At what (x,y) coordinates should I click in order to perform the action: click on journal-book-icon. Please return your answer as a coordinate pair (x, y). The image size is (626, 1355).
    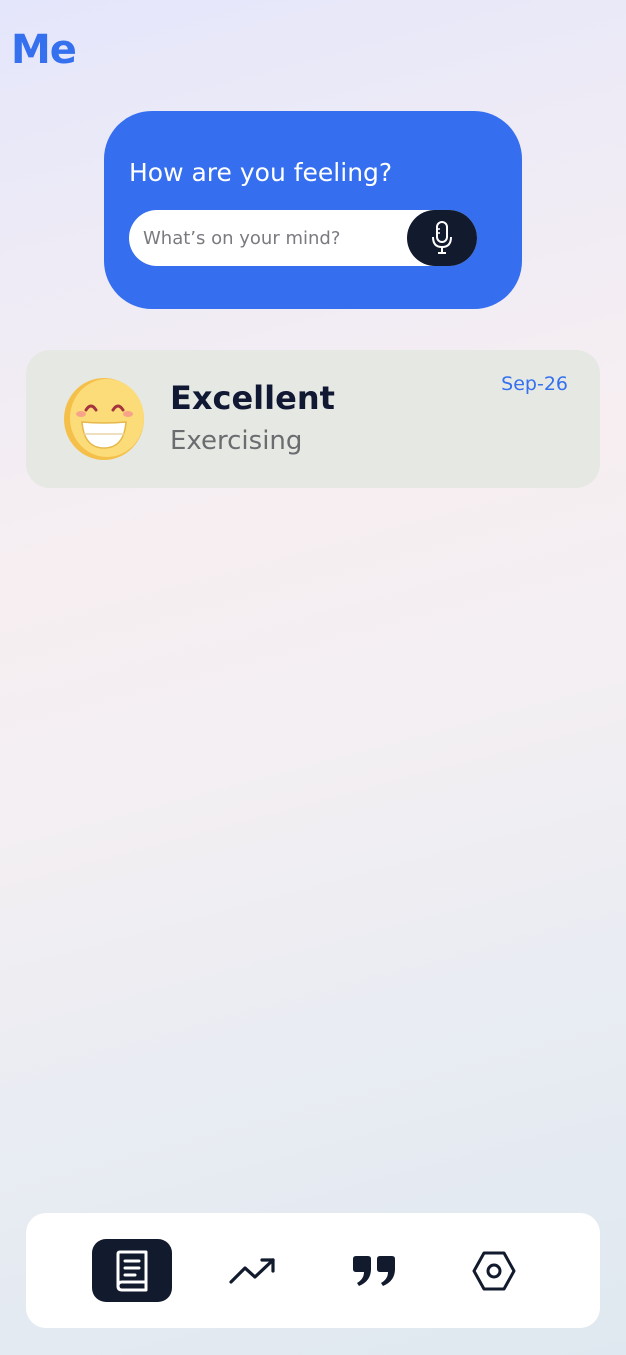
    Looking at the image, I should click on (132, 1270).